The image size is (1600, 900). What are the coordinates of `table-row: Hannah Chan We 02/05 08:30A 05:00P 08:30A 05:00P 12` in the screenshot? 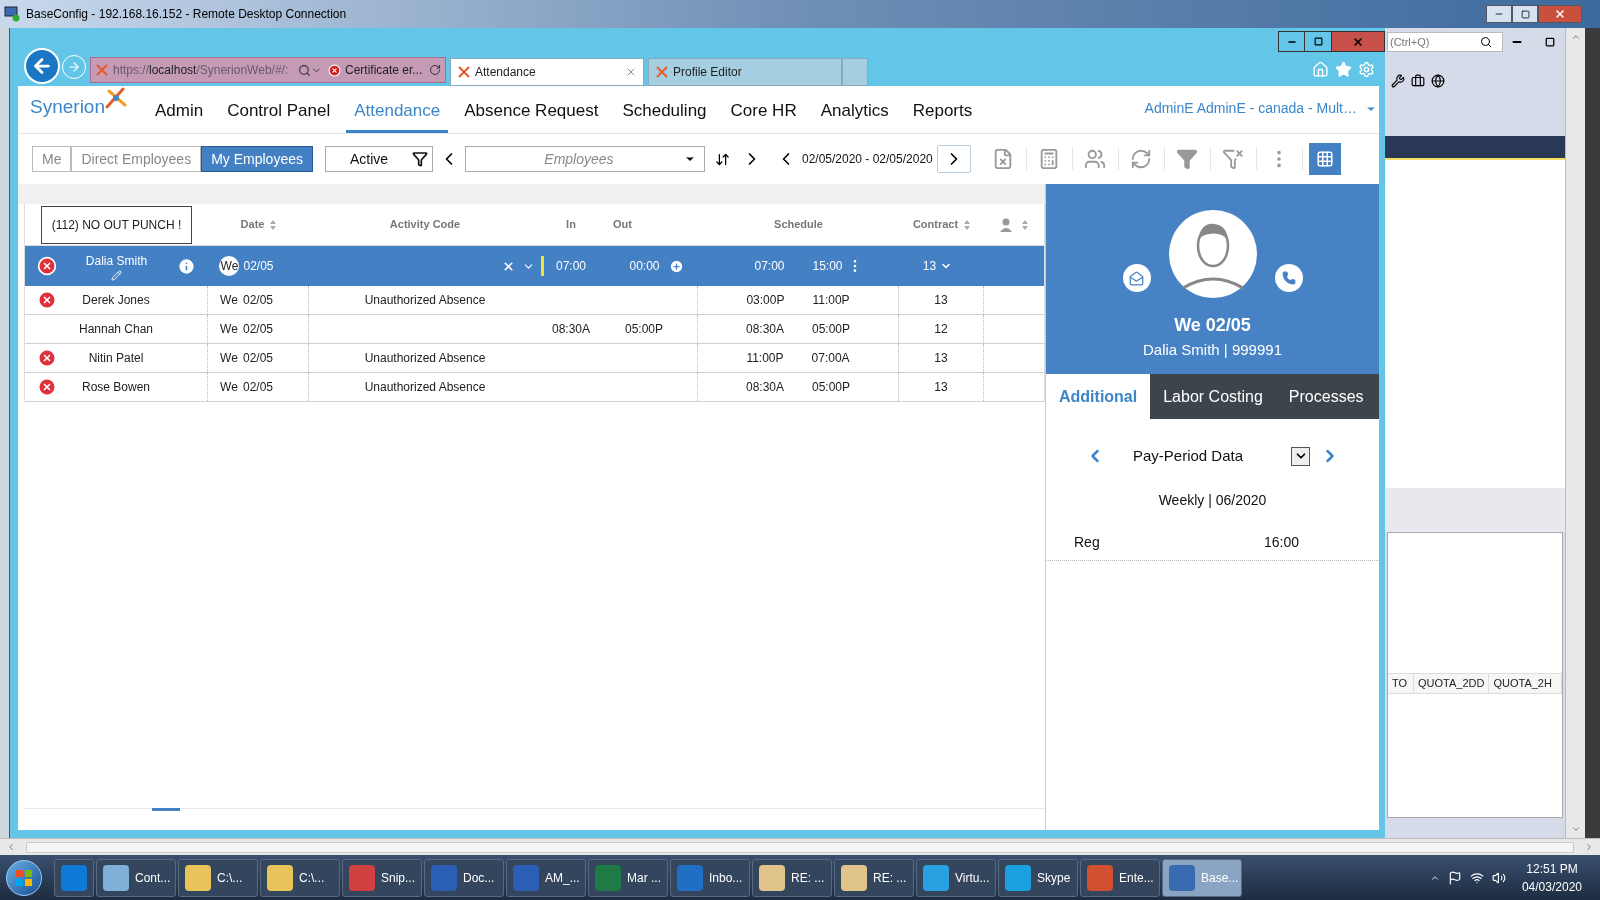 It's located at (534, 329).